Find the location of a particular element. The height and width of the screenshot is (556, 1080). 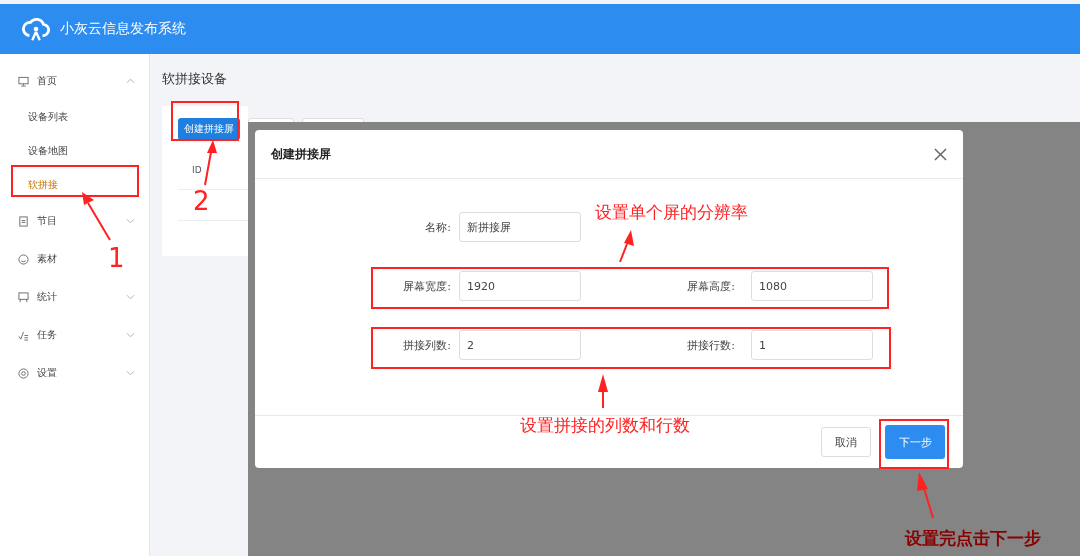

annotation-text: 设置完点击下一步 is located at coordinates (973, 538).